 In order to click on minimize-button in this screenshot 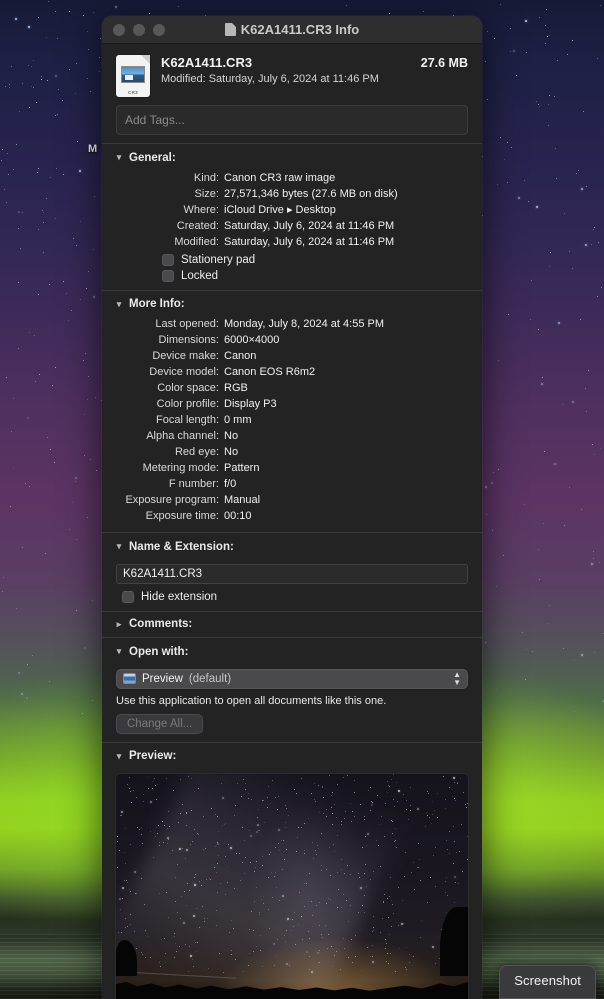, I will do `click(139, 29)`.